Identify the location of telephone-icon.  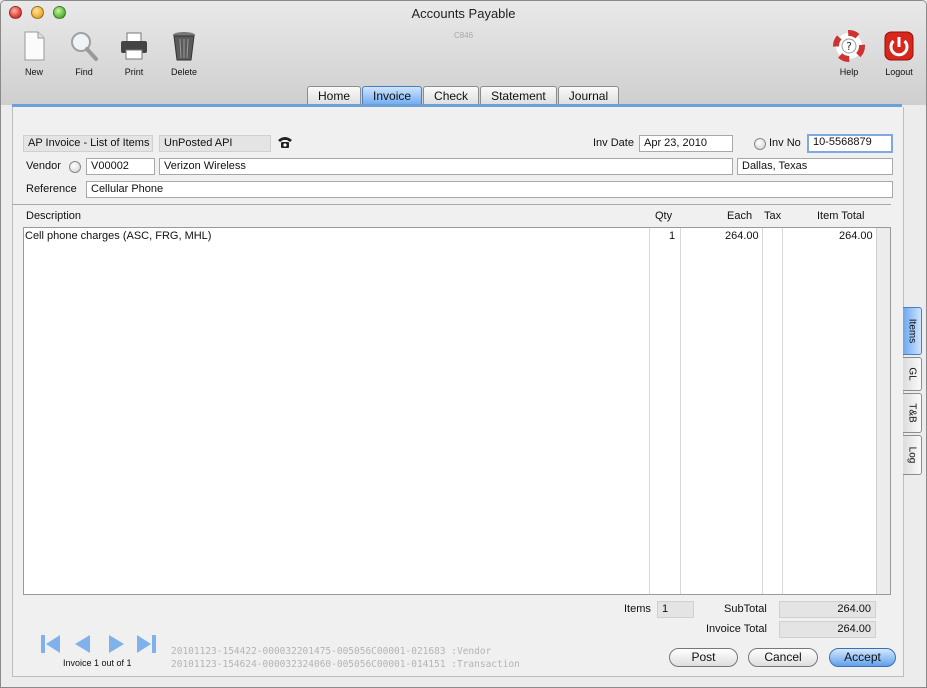
(285, 143).